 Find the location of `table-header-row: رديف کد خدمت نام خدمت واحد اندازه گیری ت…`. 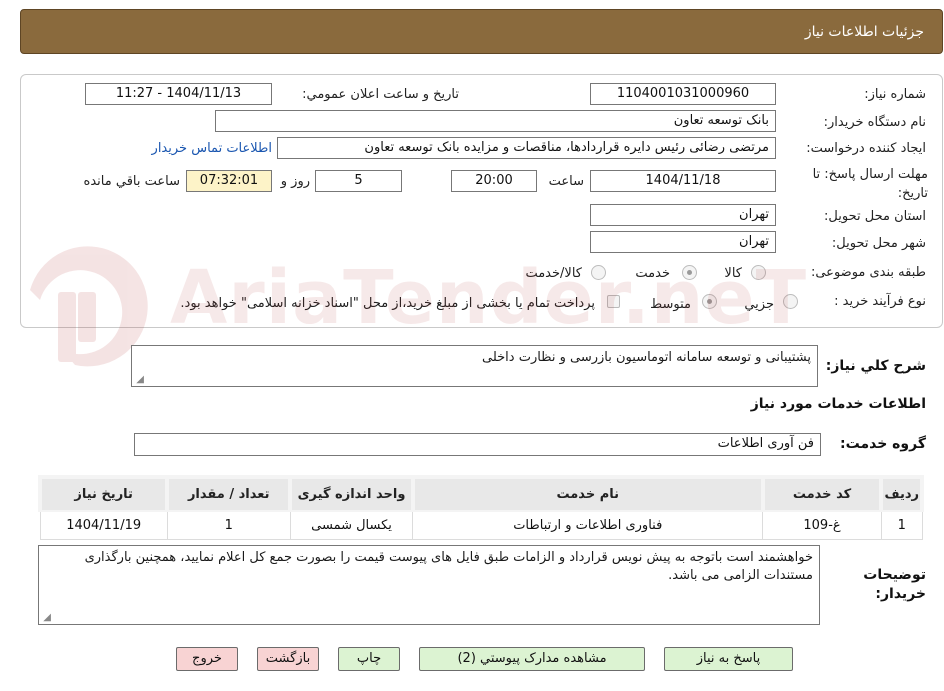

table-header-row: رديف کد خدمت نام خدمت واحد اندازه گیری ت… is located at coordinates (480, 493).